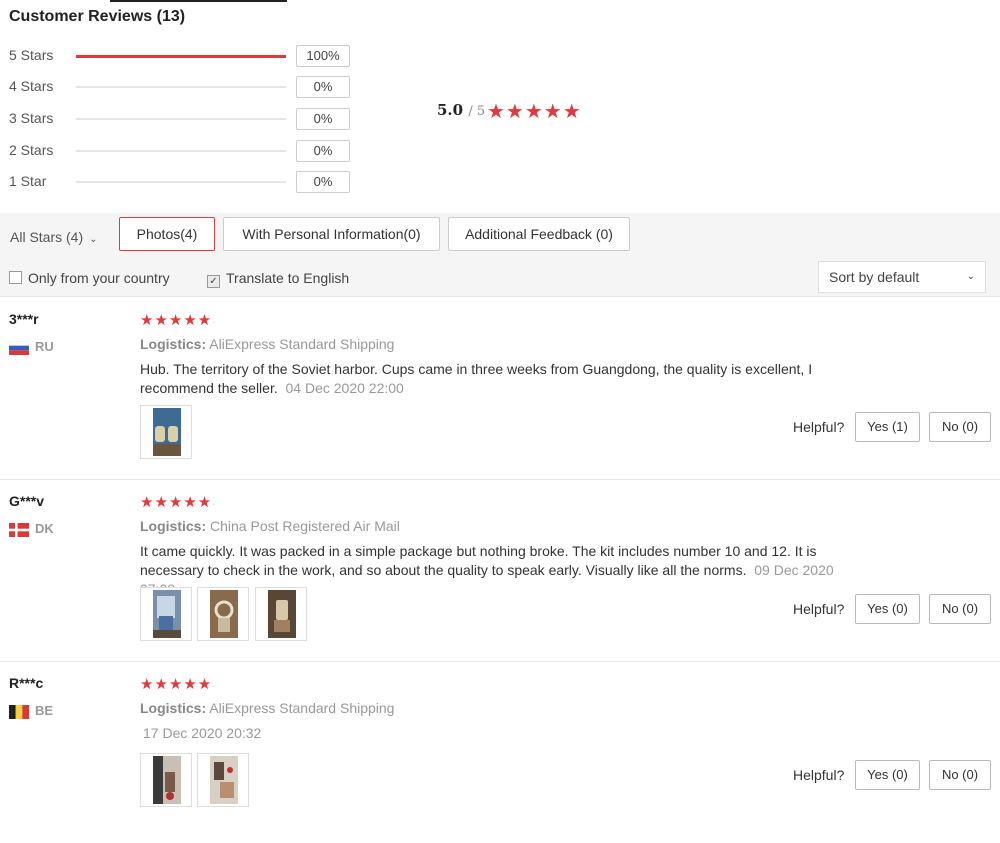 The height and width of the screenshot is (843, 1000). Describe the element at coordinates (887, 427) in the screenshot. I see `helpful-yes-button: Yes (1)` at that location.